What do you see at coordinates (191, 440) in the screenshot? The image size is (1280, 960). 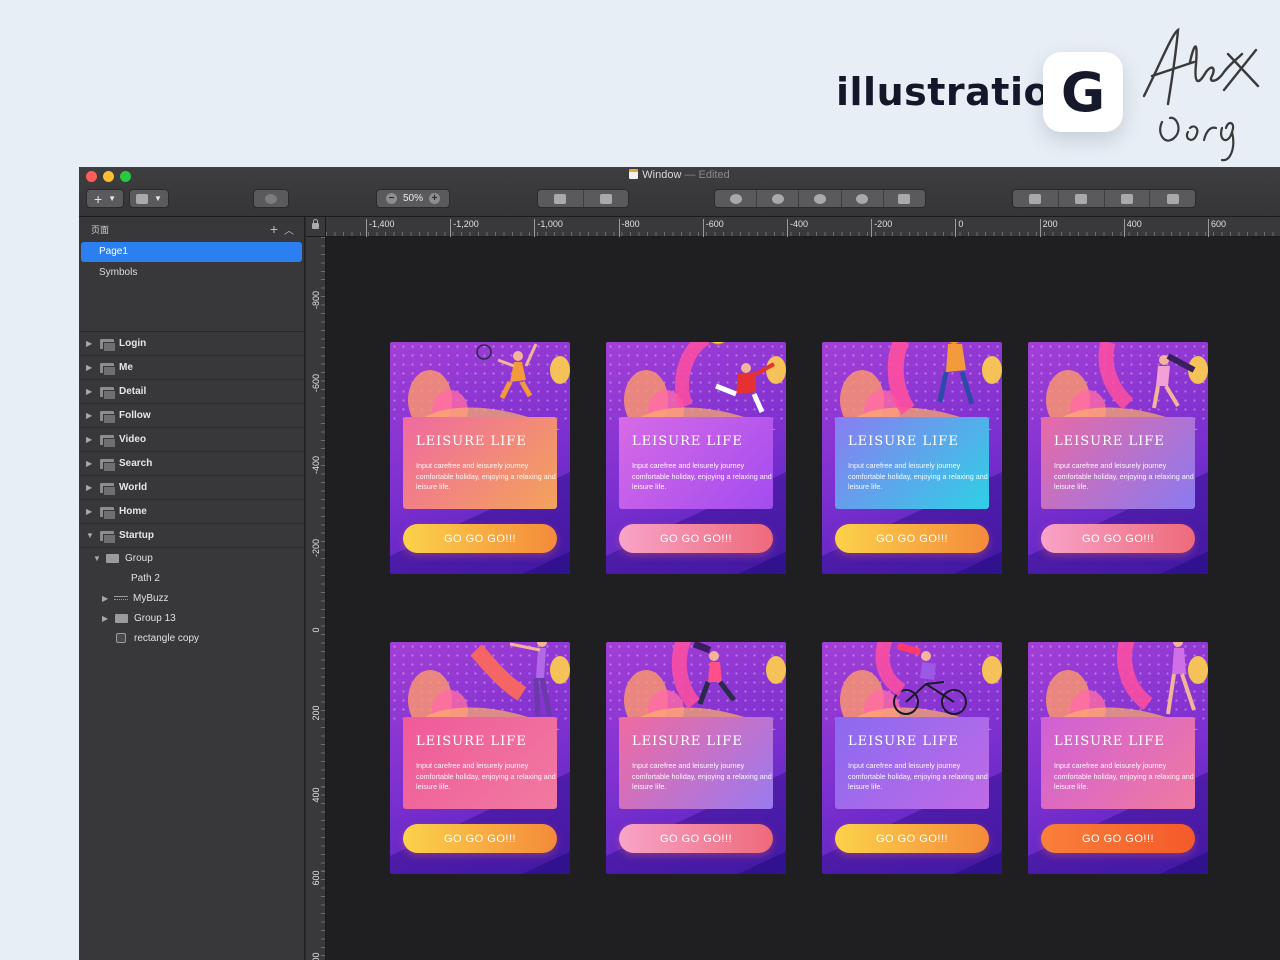 I see `artboard-row-video: ▶ Video` at bounding box center [191, 440].